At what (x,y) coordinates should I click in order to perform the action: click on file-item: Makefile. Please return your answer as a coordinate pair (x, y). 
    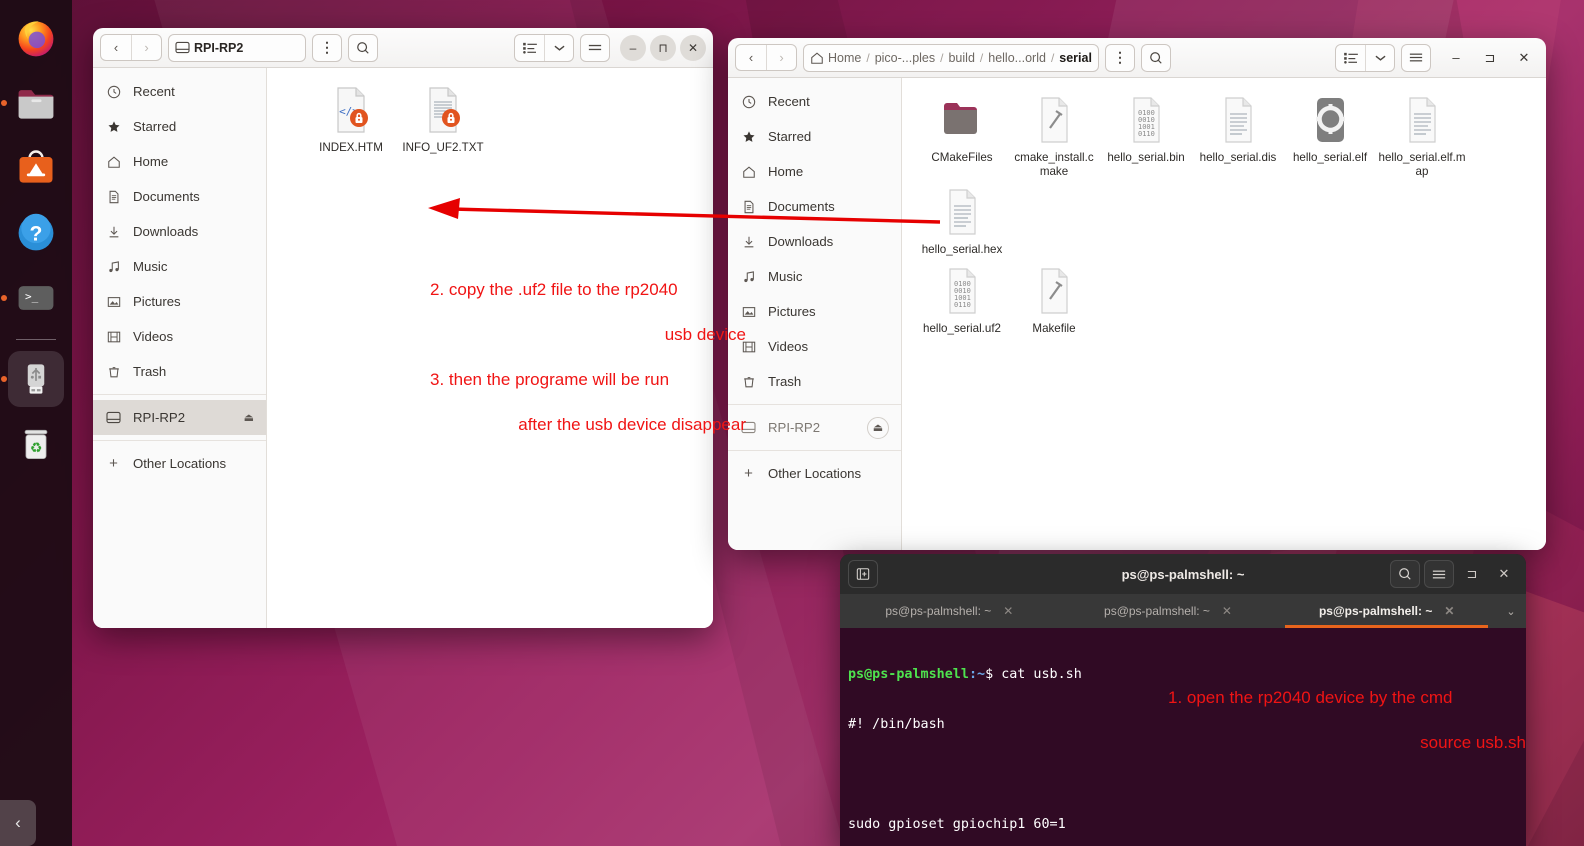
    Looking at the image, I should click on (1054, 300).